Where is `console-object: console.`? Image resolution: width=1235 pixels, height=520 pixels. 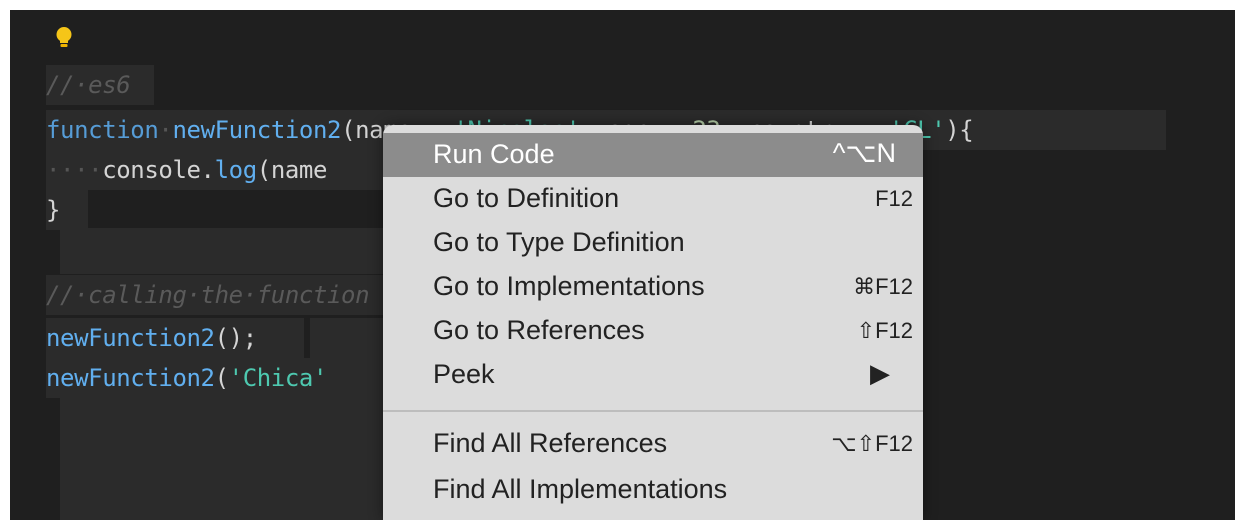
console-object: console. is located at coordinates (158, 170).